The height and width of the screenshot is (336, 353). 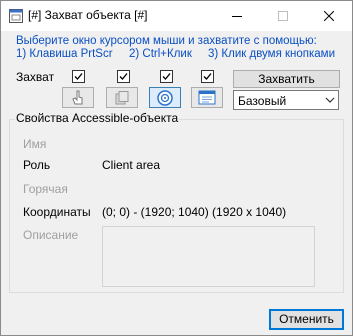 What do you see at coordinates (35, 144) in the screenshot?
I see `name-label: Имя` at bounding box center [35, 144].